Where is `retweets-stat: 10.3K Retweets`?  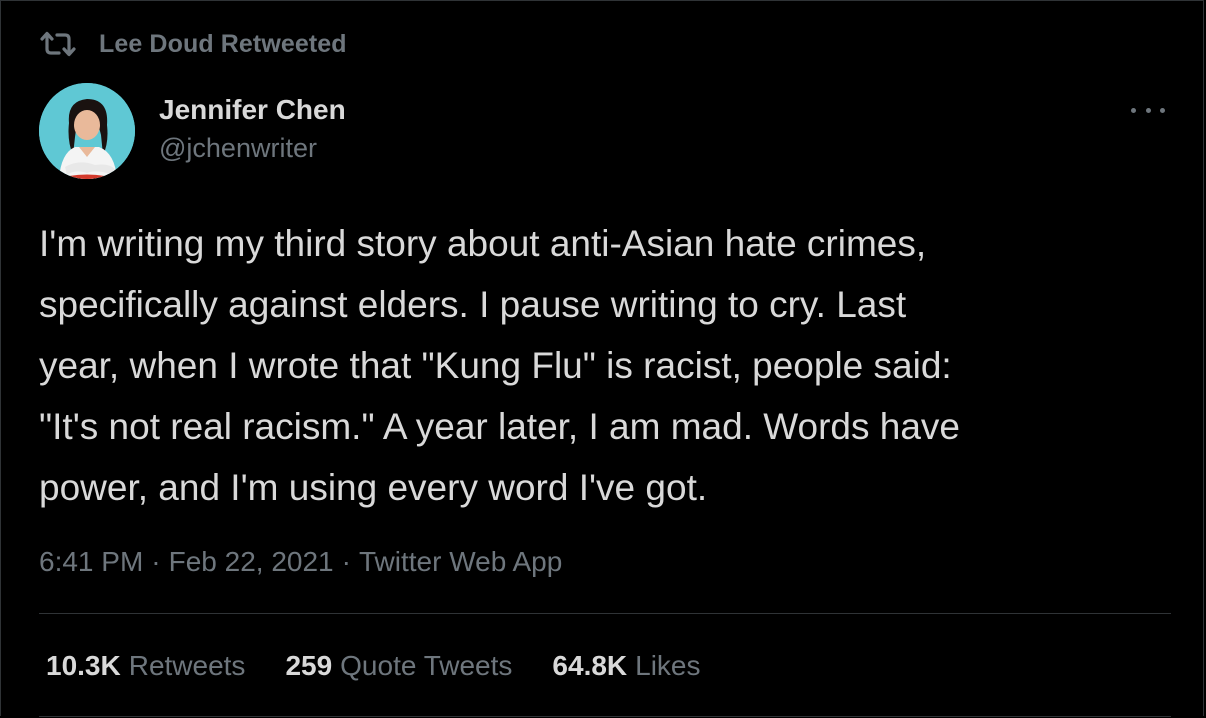
retweets-stat: 10.3K Retweets is located at coordinates (145, 666).